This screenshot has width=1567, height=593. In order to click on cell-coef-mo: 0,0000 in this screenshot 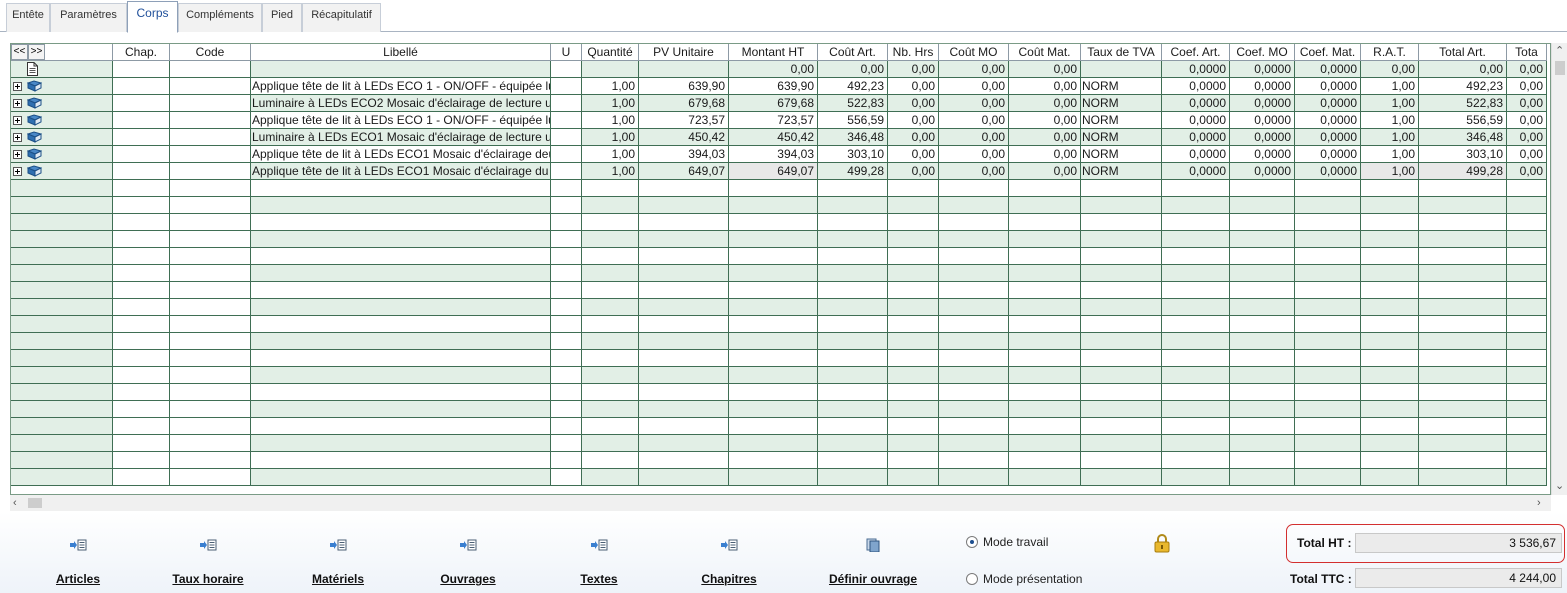, I will do `click(1262, 154)`.